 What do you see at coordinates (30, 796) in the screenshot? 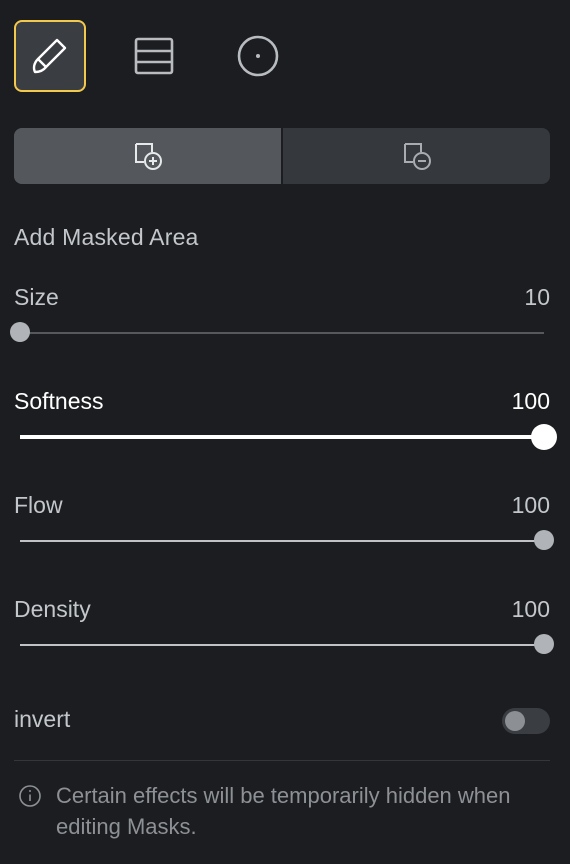
I see `info-icon` at bounding box center [30, 796].